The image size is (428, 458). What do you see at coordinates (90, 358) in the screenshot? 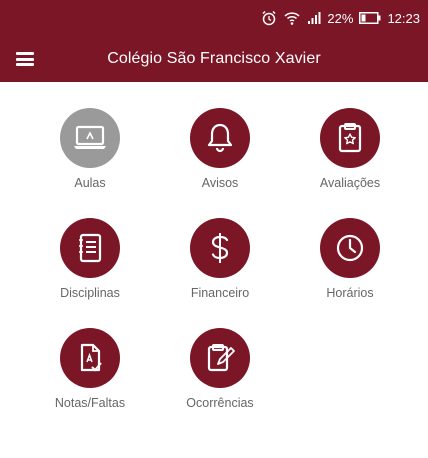
I see `grade-document-icon` at bounding box center [90, 358].